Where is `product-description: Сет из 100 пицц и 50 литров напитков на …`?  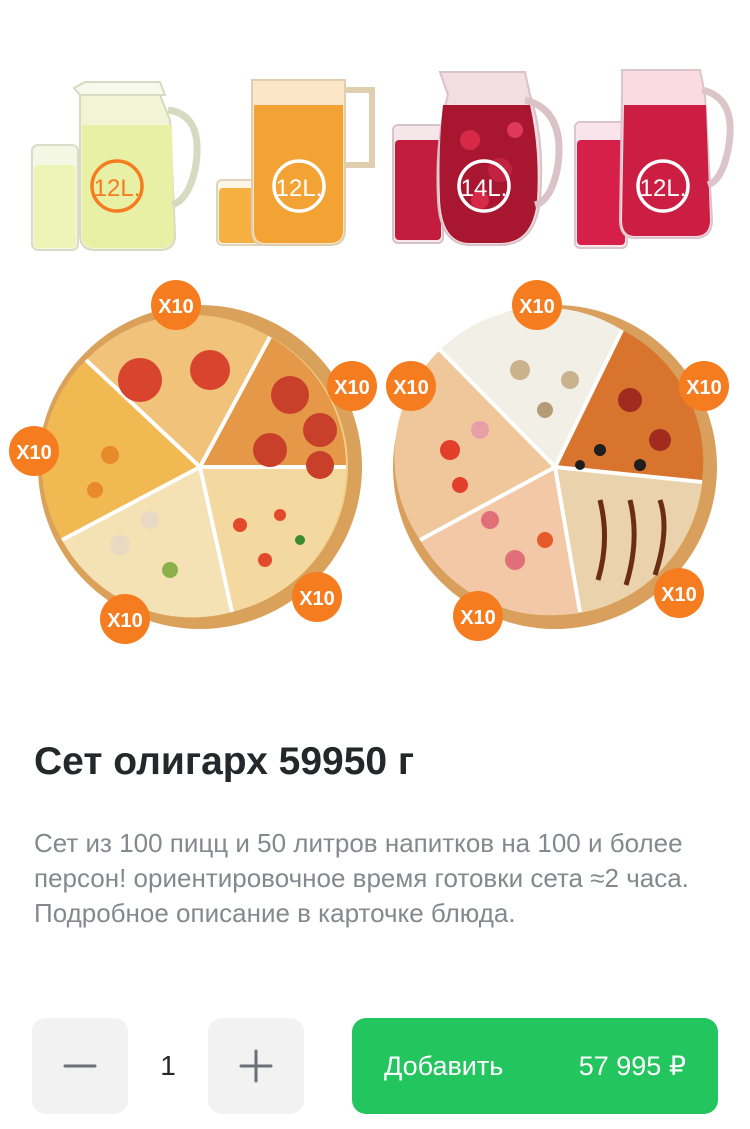
product-description: Сет из 100 пицц и 50 литров напитков на … is located at coordinates (361, 878).